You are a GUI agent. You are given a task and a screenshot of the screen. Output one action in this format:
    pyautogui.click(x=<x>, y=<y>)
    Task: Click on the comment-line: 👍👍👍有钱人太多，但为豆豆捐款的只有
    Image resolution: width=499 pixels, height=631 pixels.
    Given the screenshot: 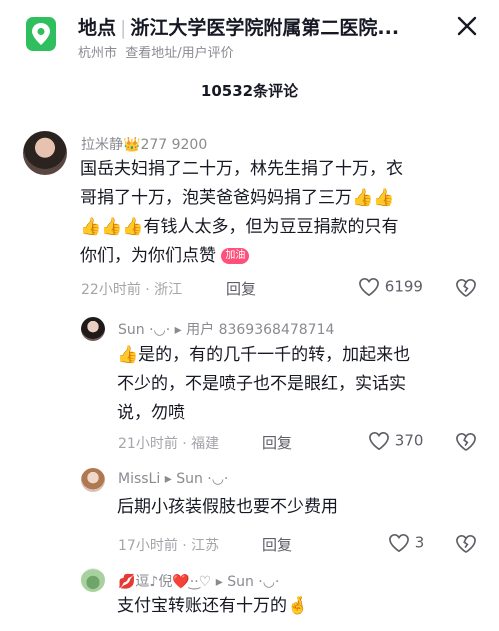 What is the action you would take?
    pyautogui.click(x=239, y=227)
    